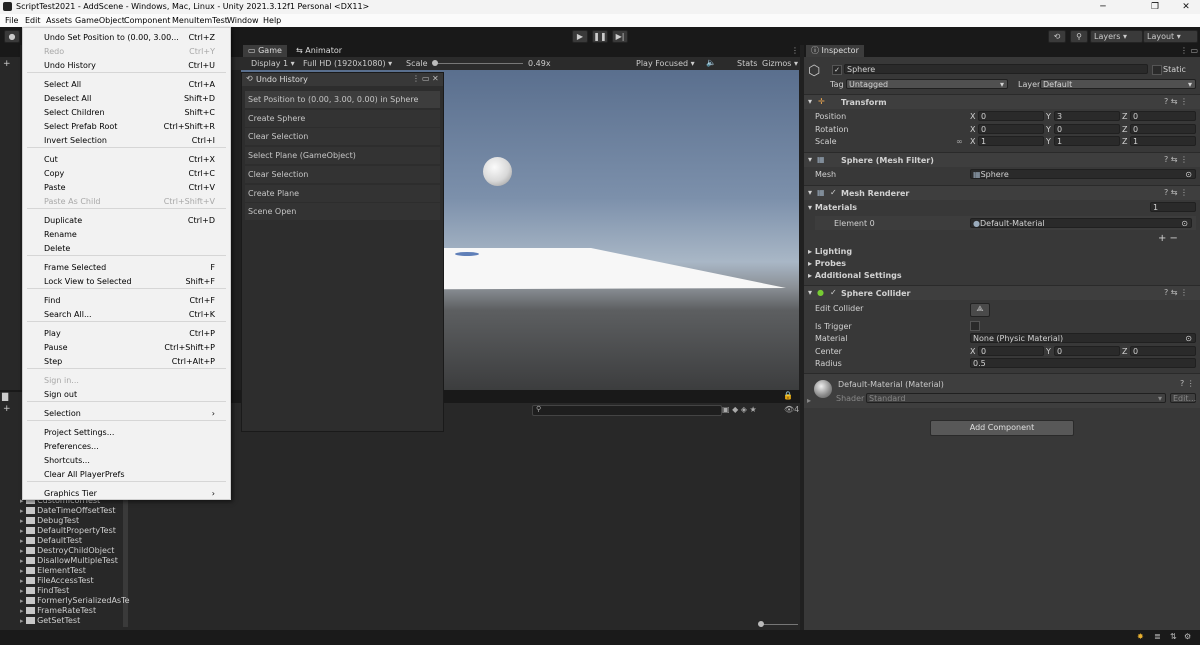  What do you see at coordinates (1002, 192) in the screenshot?
I see `mesh-renderer-header: ▾ ▦ ✓ Mesh Renderer ? ⇆ ⋮` at bounding box center [1002, 192].